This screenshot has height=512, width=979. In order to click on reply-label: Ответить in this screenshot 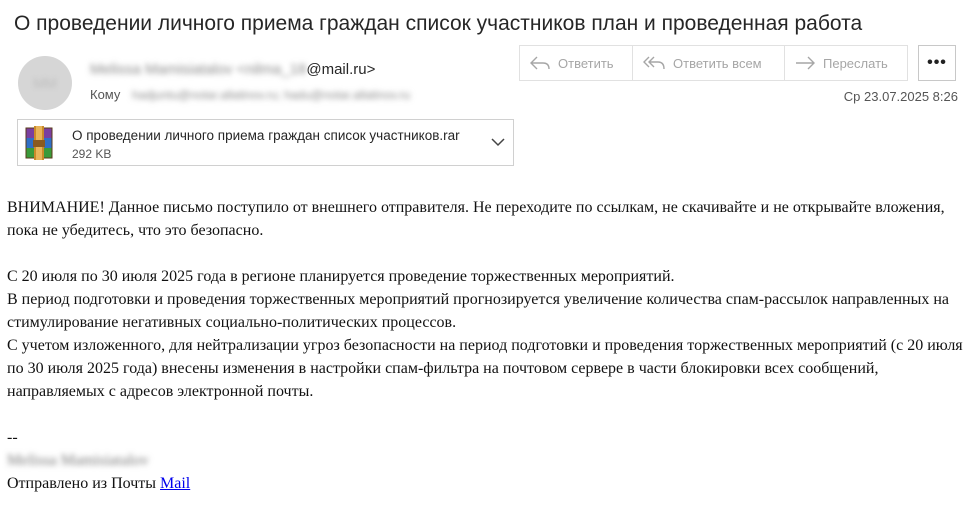, I will do `click(586, 63)`.